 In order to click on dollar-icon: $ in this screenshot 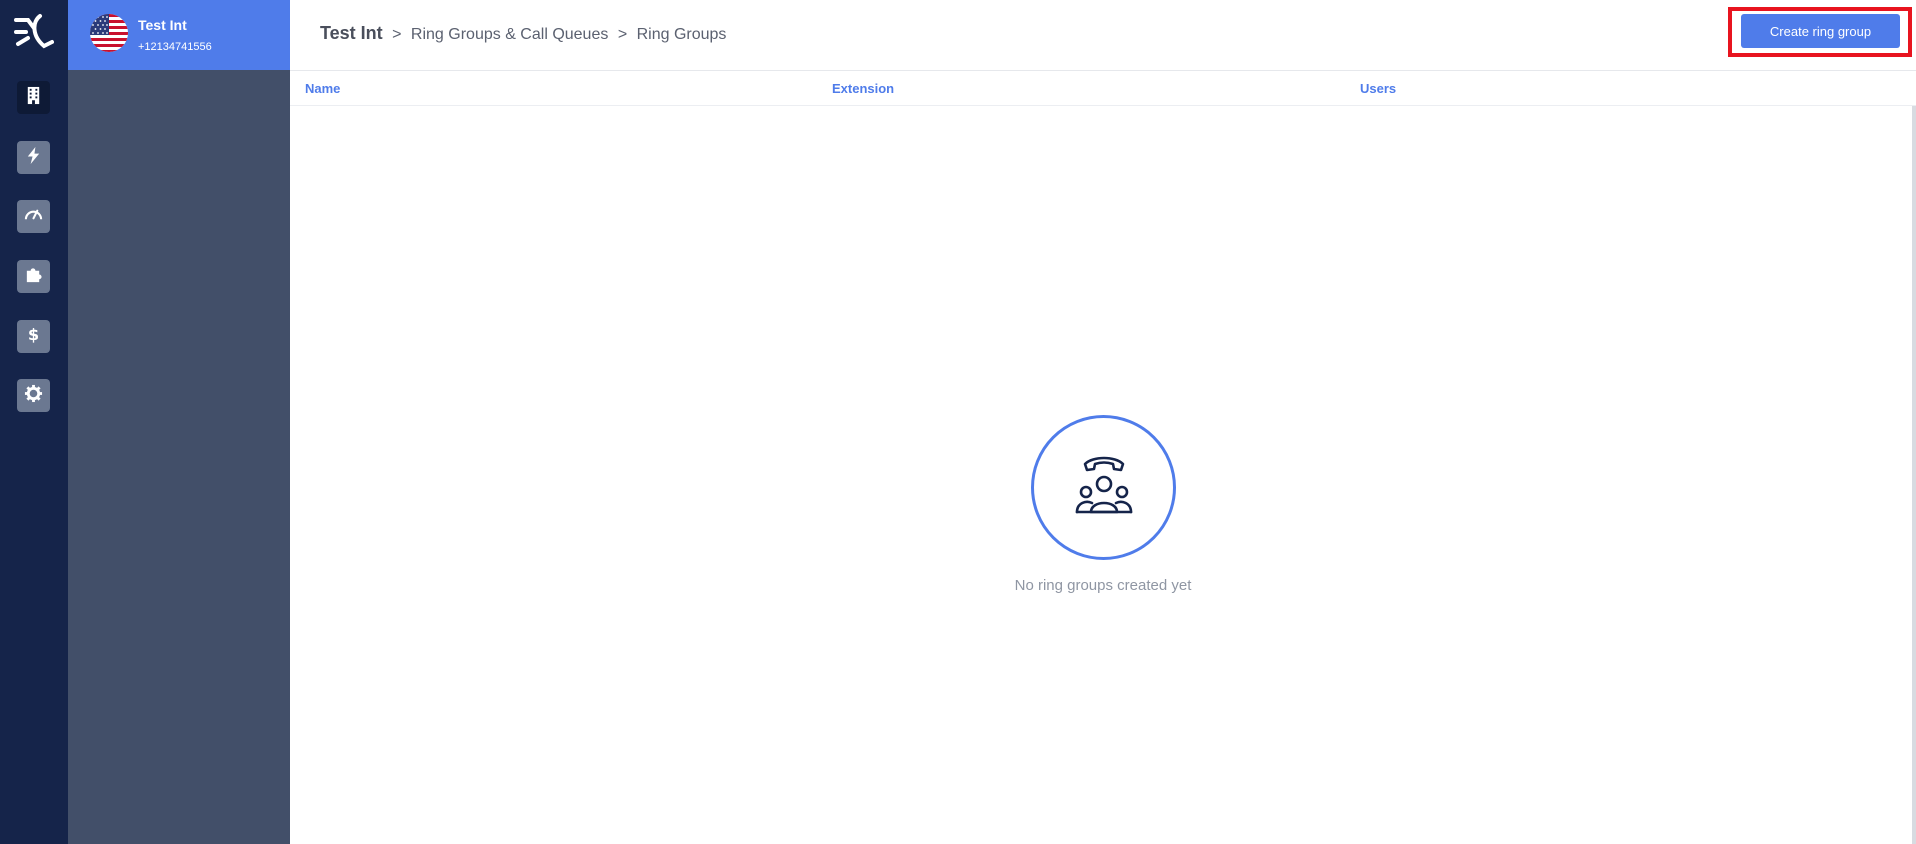, I will do `click(33, 337)`.